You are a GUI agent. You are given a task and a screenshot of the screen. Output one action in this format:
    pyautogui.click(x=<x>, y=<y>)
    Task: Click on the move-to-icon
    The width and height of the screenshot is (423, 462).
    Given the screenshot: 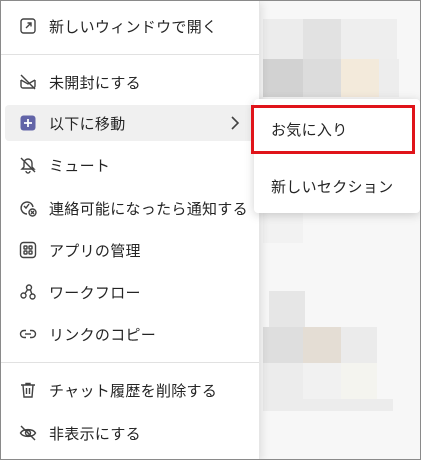 What is the action you would take?
    pyautogui.click(x=28, y=123)
    